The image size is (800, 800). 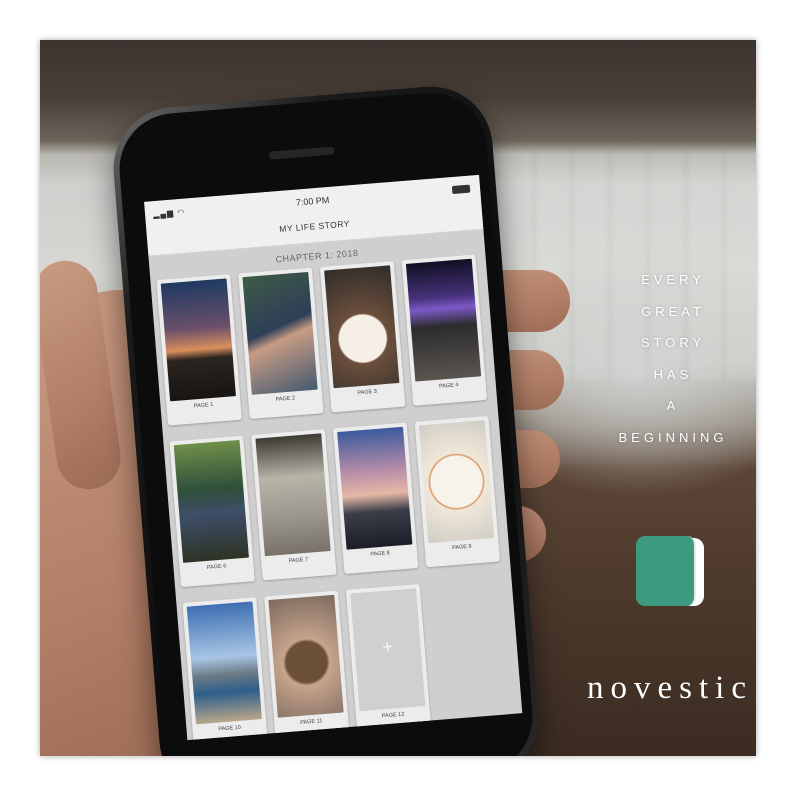 I want to click on page-label: PAGE 7, so click(x=298, y=560).